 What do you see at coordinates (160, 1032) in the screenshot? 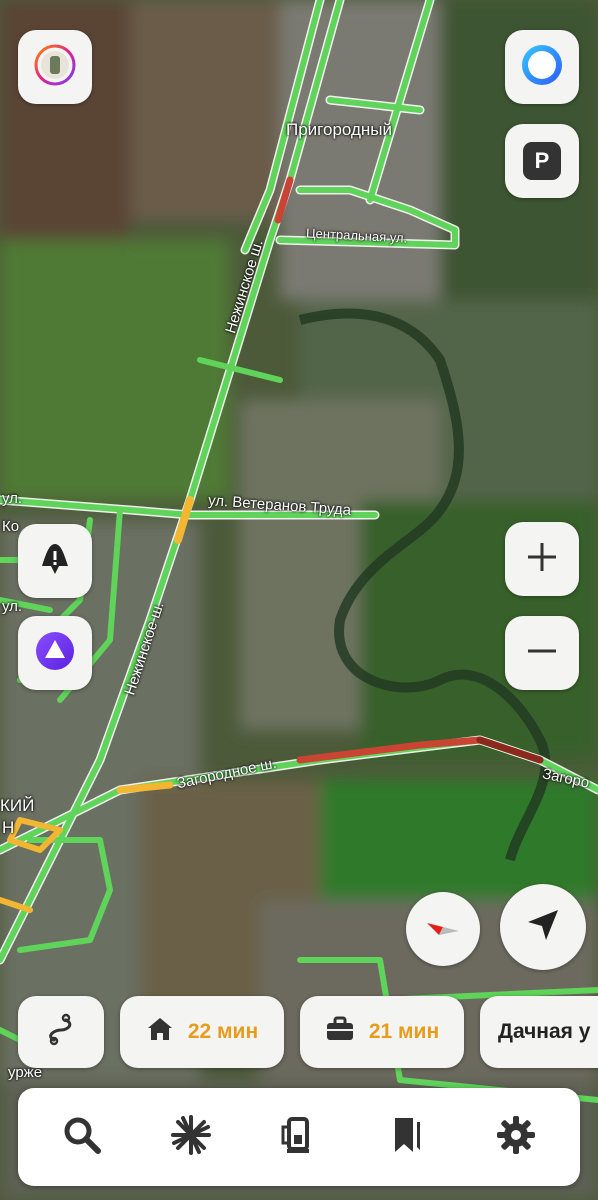
I see `home-icon` at bounding box center [160, 1032].